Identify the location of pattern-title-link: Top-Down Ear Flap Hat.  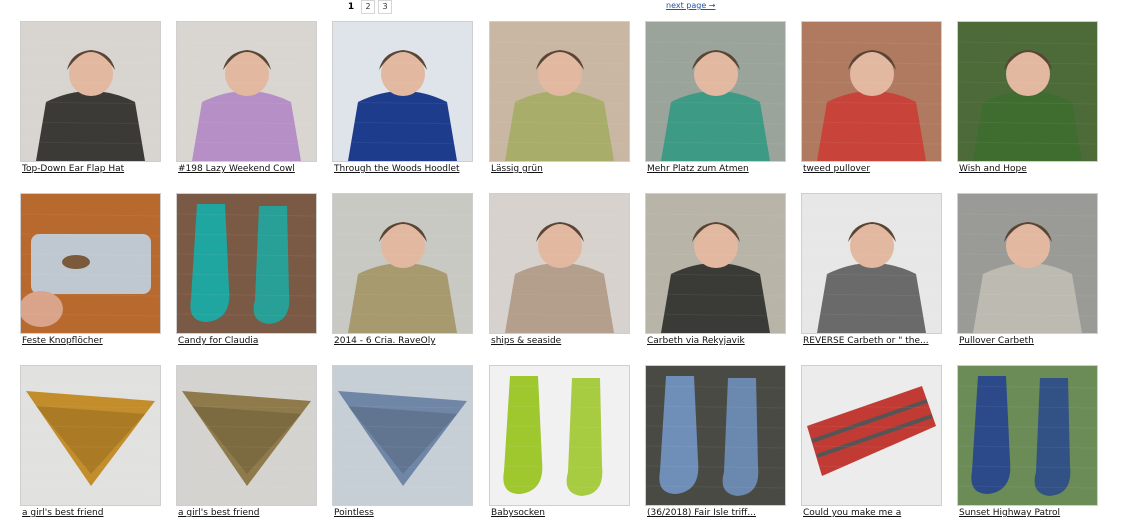
(90, 169).